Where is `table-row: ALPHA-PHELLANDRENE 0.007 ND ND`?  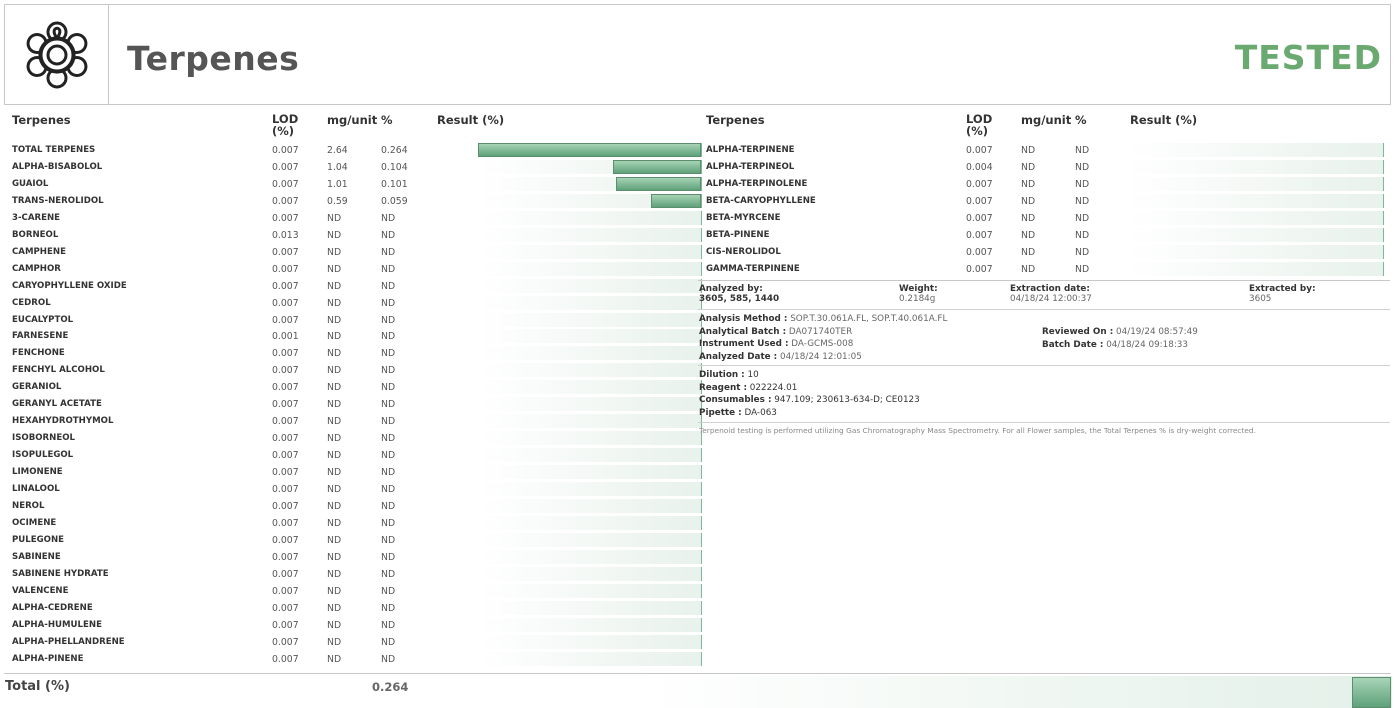
table-row: ALPHA-PHELLANDRENE 0.007 ND ND is located at coordinates (357, 642).